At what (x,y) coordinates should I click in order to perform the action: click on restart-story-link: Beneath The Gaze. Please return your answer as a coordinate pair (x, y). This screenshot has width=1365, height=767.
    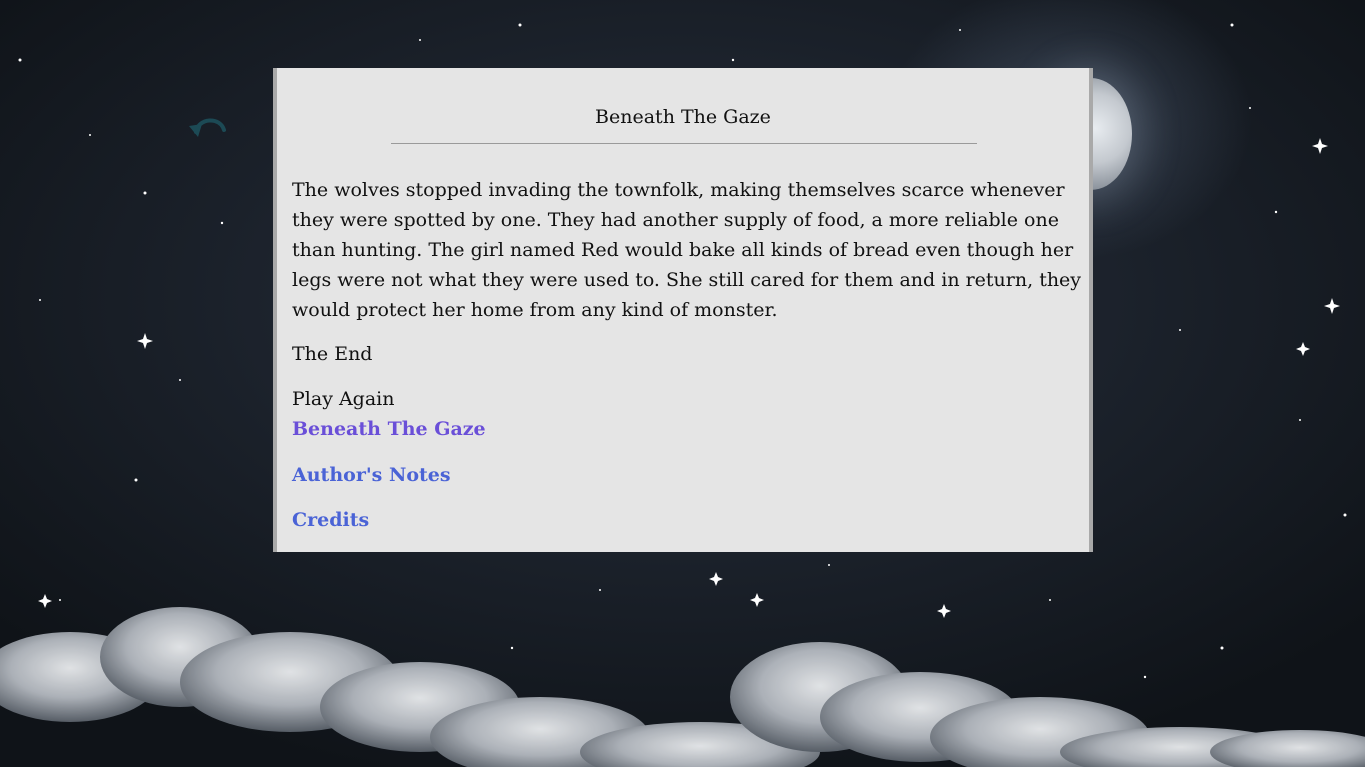
    Looking at the image, I should click on (389, 429).